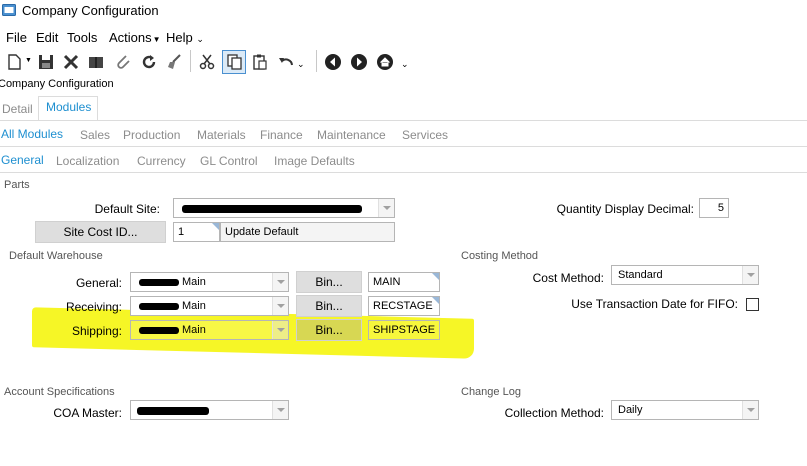  Describe the element at coordinates (359, 62) in the screenshot. I see `next-icon` at that location.